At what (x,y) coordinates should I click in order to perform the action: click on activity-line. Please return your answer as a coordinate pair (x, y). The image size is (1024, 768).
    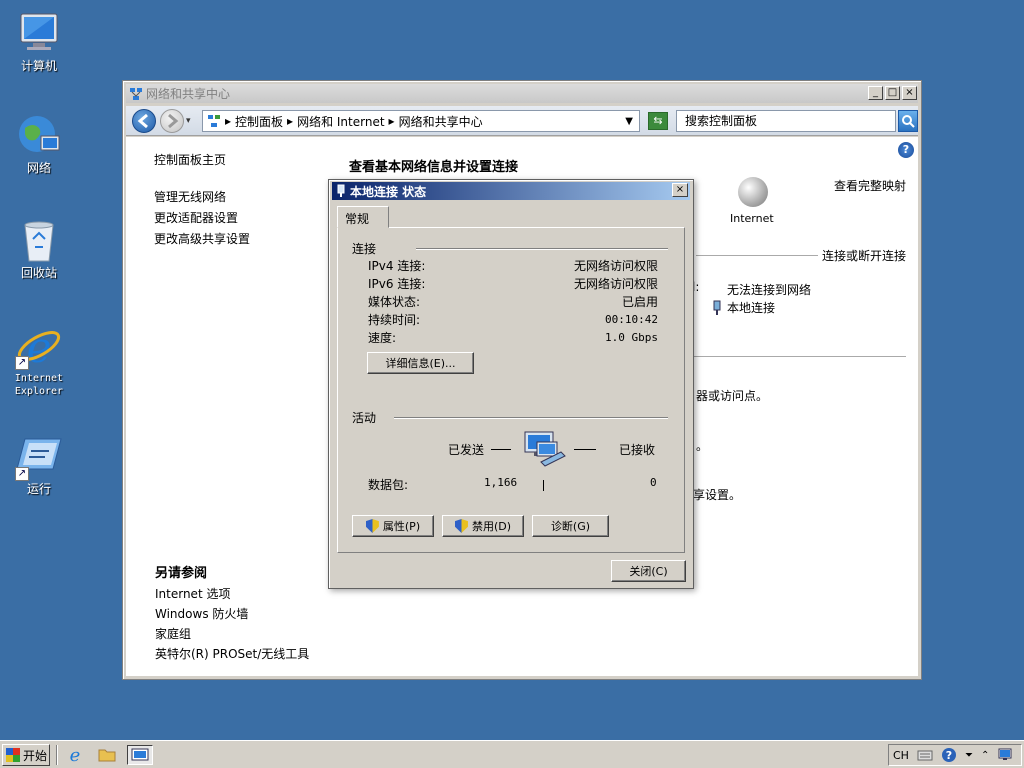
    Looking at the image, I should click on (585, 449).